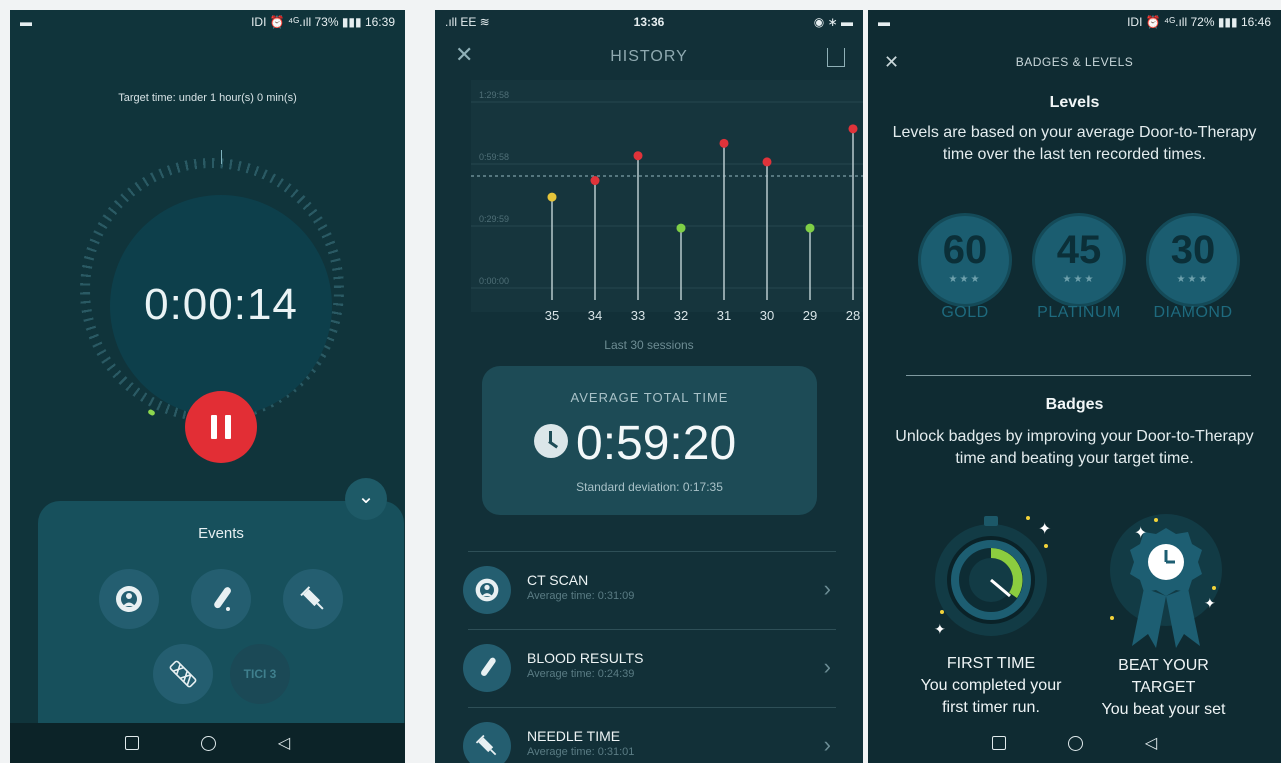 The height and width of the screenshot is (763, 1281). I want to click on event-name: NEEDLE TIME, so click(574, 736).